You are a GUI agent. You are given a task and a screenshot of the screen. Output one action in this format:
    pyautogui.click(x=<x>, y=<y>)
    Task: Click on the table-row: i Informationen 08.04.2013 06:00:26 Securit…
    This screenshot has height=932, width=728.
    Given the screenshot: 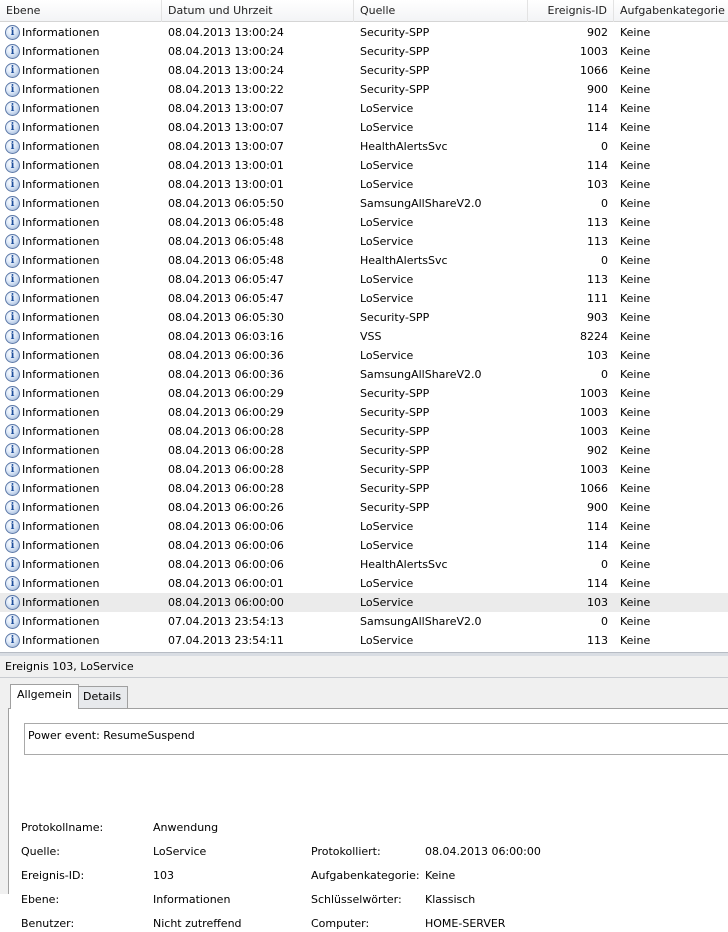 What is the action you would take?
    pyautogui.click(x=364, y=507)
    